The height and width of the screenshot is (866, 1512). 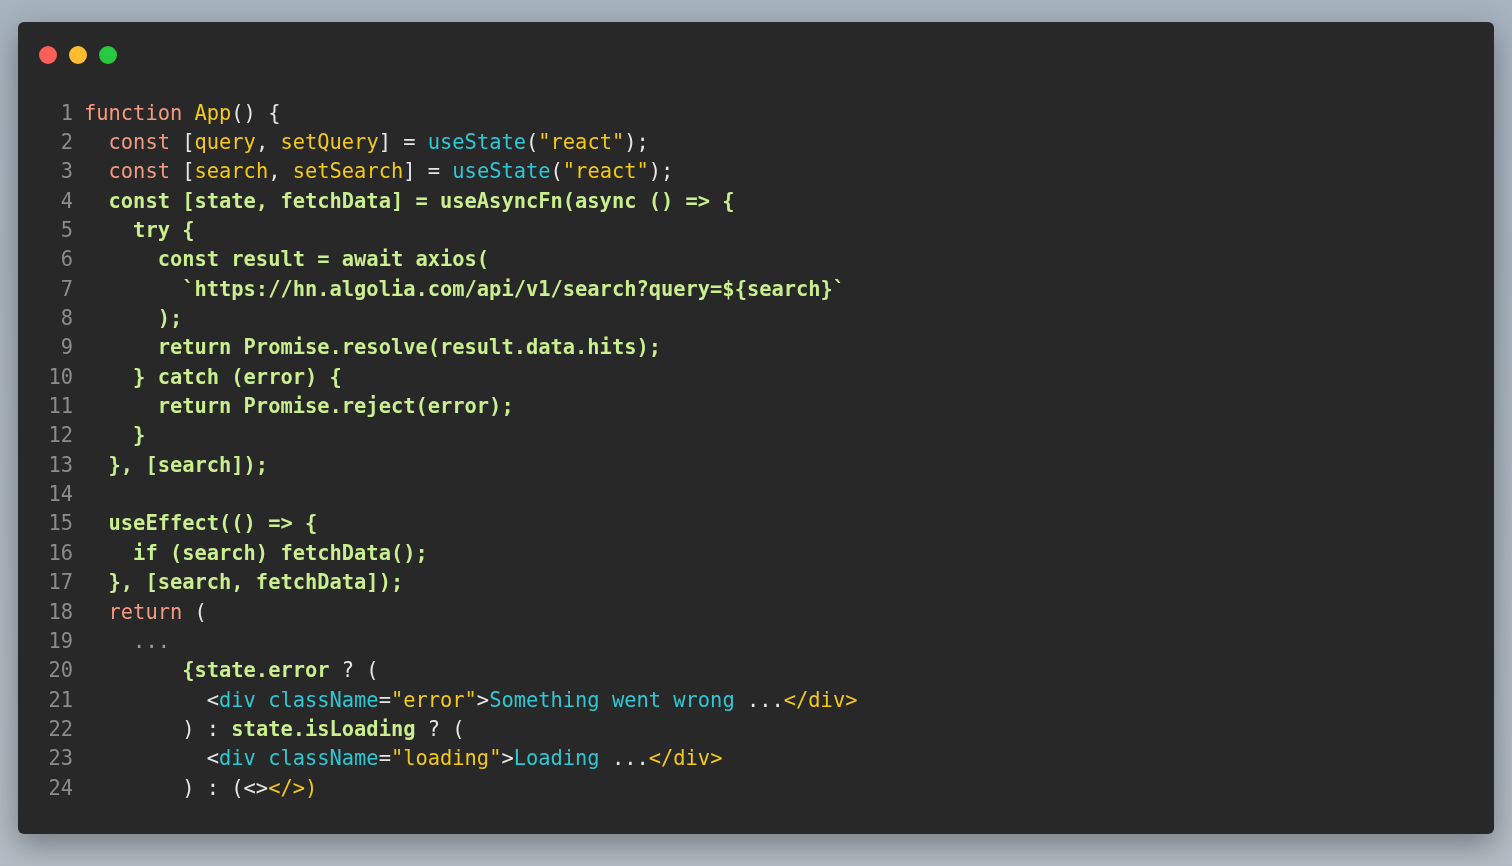 What do you see at coordinates (60, 552) in the screenshot?
I see `line-number: 16` at bounding box center [60, 552].